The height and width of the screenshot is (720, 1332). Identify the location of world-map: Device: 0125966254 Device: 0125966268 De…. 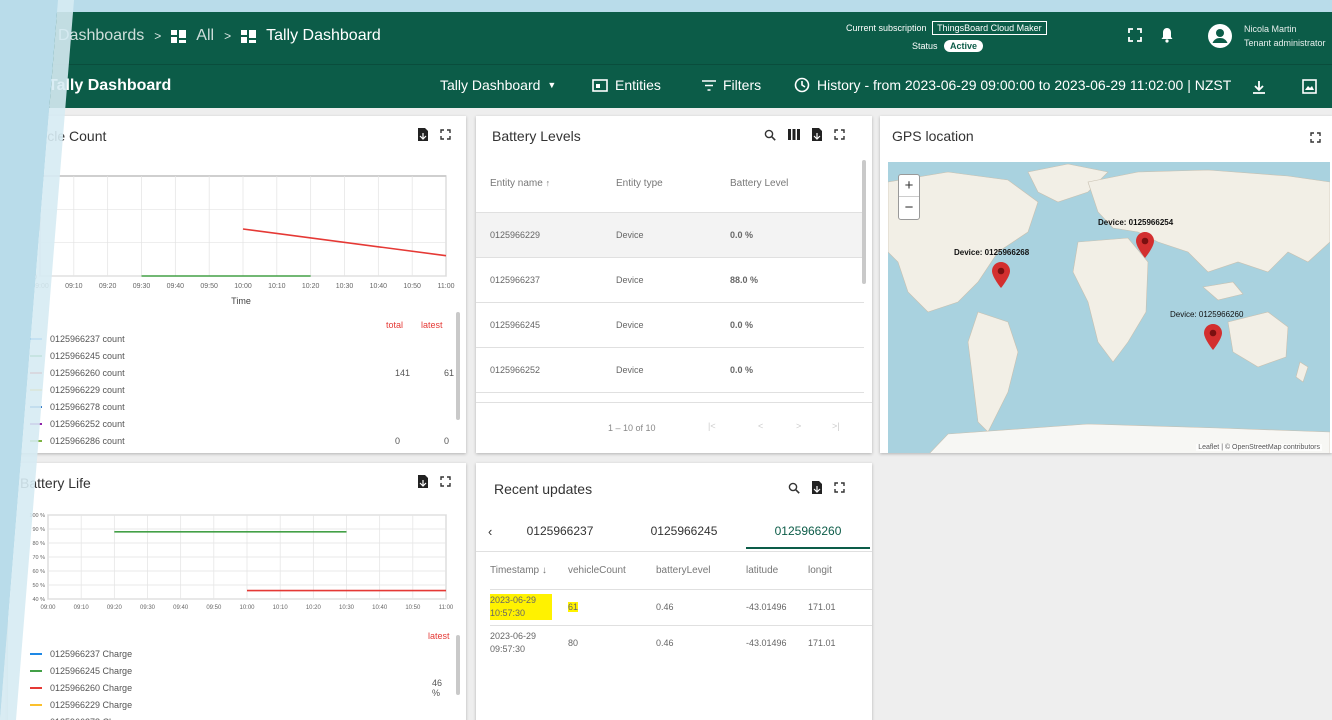
(1109, 307).